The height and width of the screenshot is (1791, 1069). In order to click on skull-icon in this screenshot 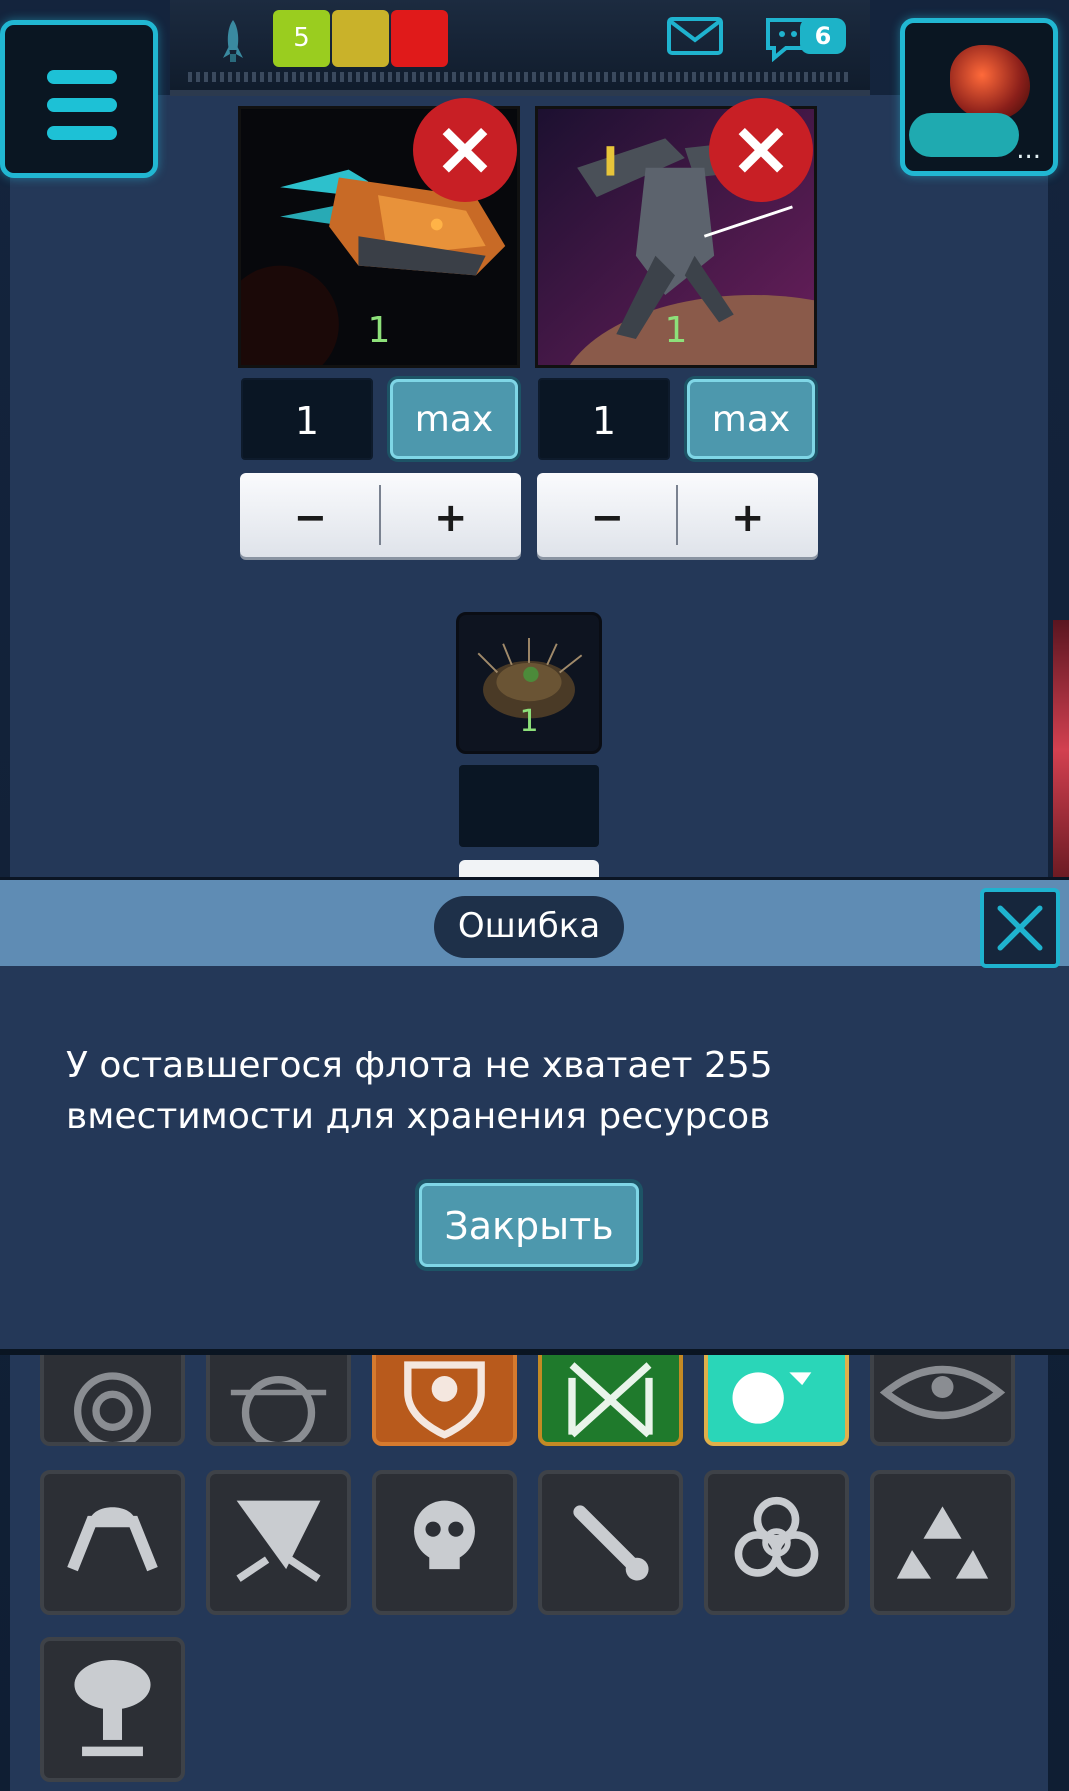, I will do `click(444, 1535)`.